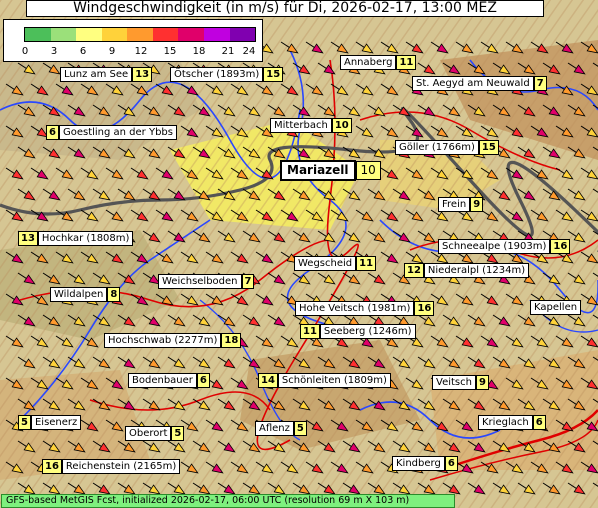 The width and height of the screenshot is (598, 508). Describe the element at coordinates (112, 51) in the screenshot. I see `legend-tick: 9` at that location.